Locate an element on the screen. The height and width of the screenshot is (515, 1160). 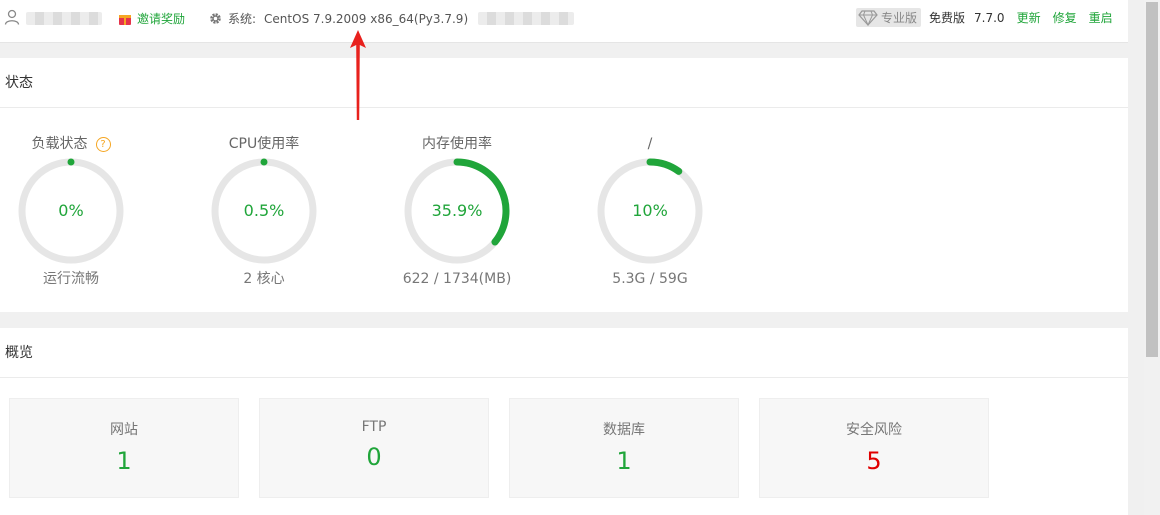
card-label: 网站 is located at coordinates (124, 430).